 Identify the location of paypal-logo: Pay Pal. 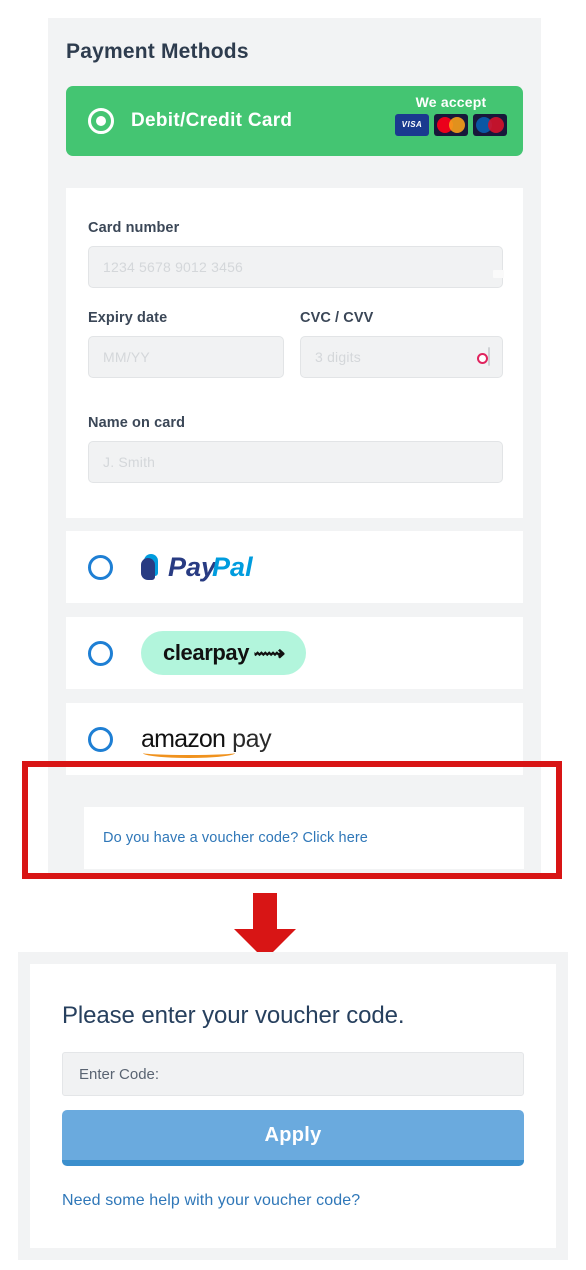
(197, 566).